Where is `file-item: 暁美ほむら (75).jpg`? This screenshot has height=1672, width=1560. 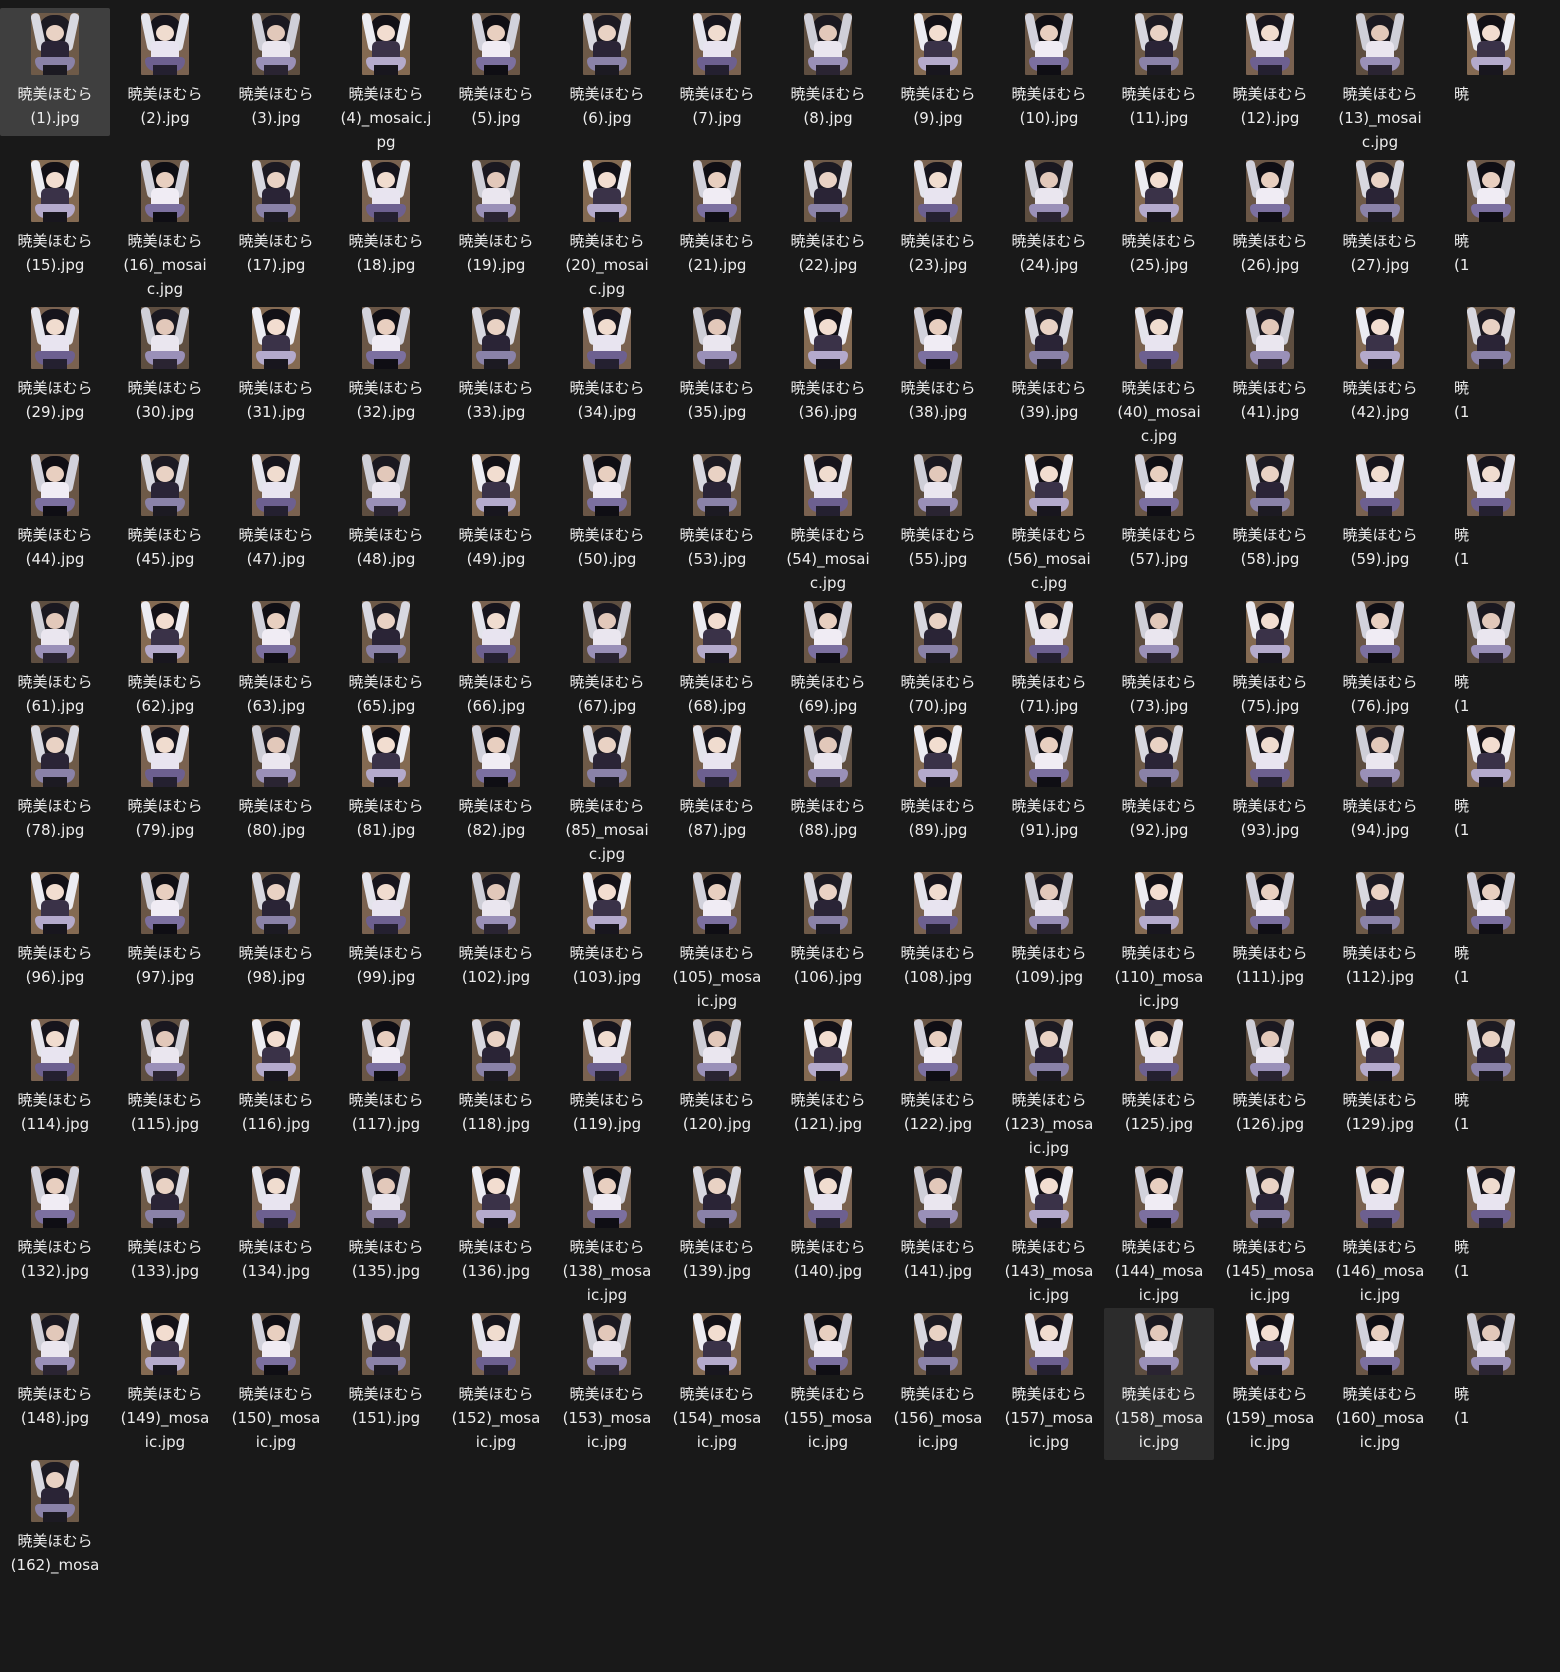
file-item: 暁美ほむら (75).jpg is located at coordinates (1270, 660).